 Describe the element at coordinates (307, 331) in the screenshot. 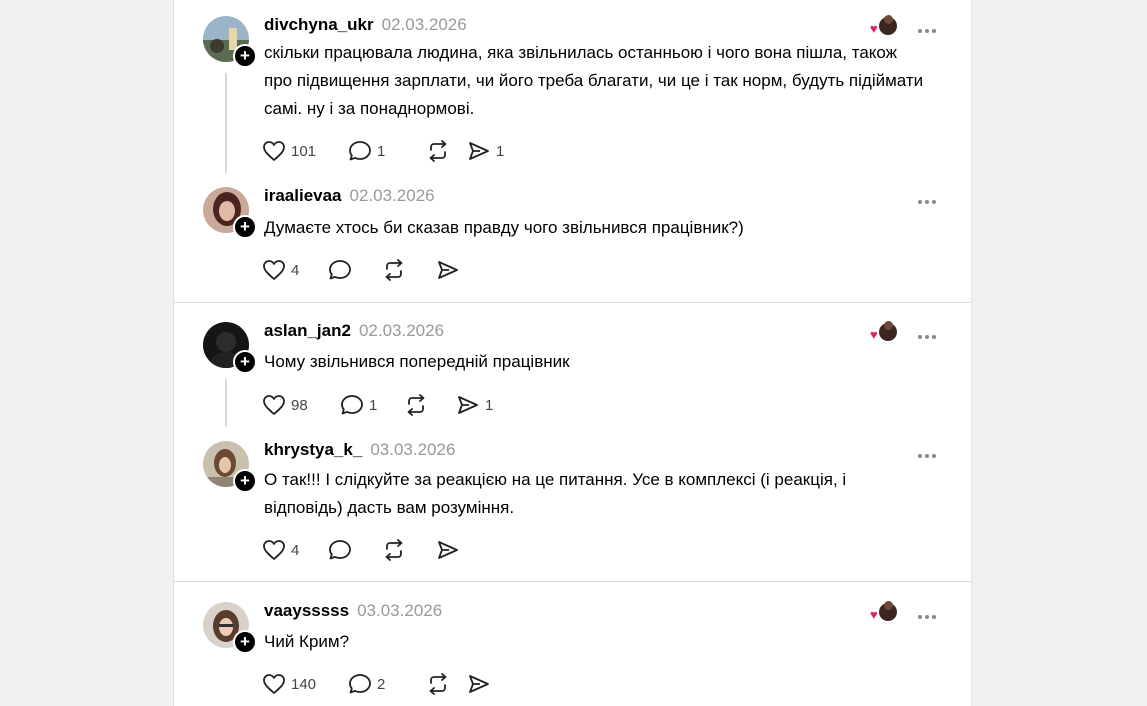

I see `username: aslan_jan2` at that location.